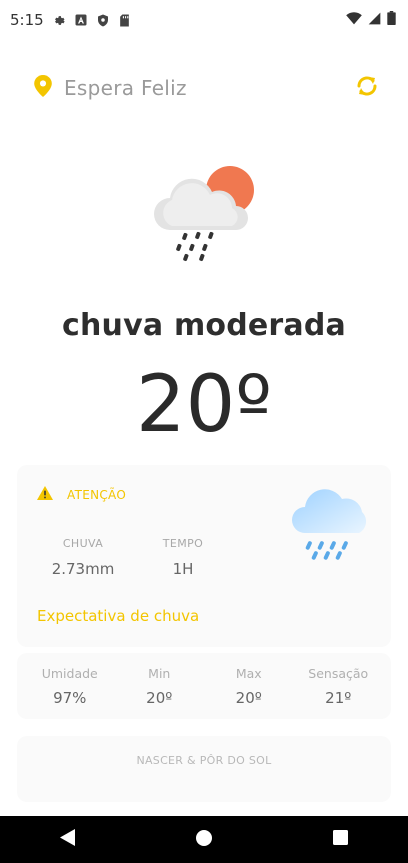 The height and width of the screenshot is (863, 408). Describe the element at coordinates (248, 673) in the screenshot. I see `stat-label: Max` at that location.